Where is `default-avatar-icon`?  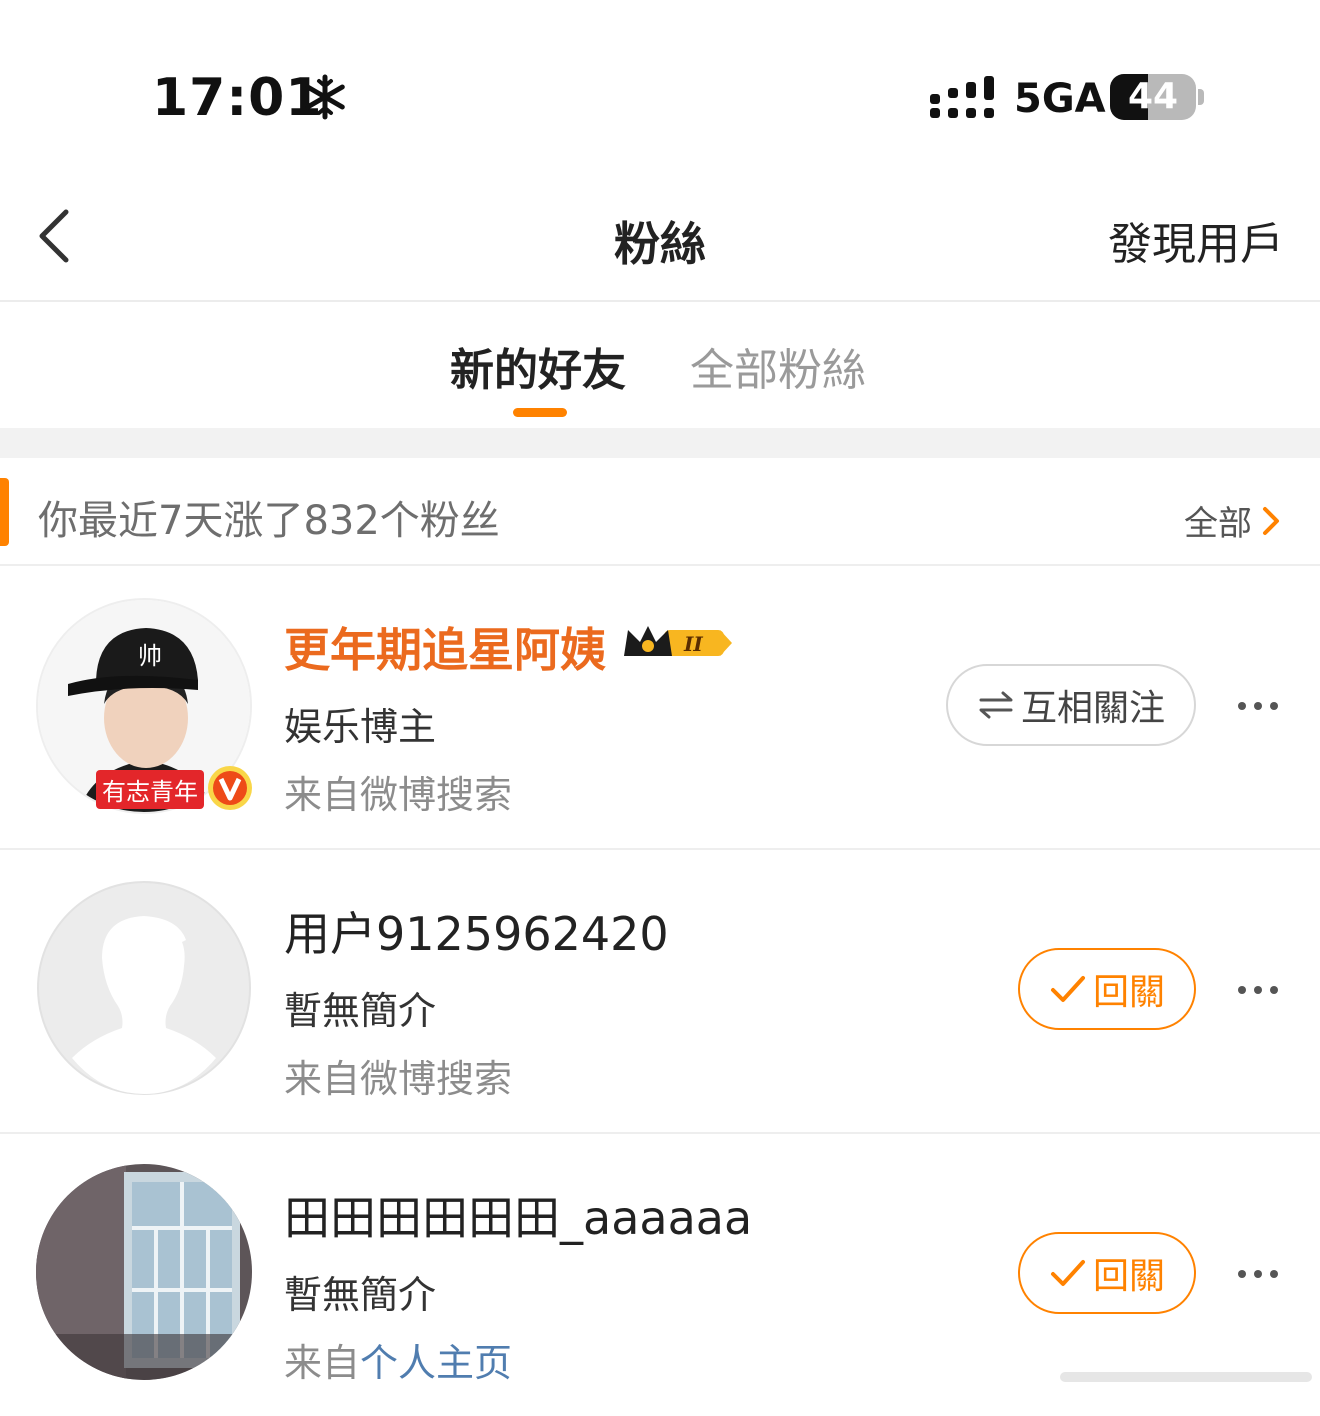
default-avatar-icon is located at coordinates (144, 988).